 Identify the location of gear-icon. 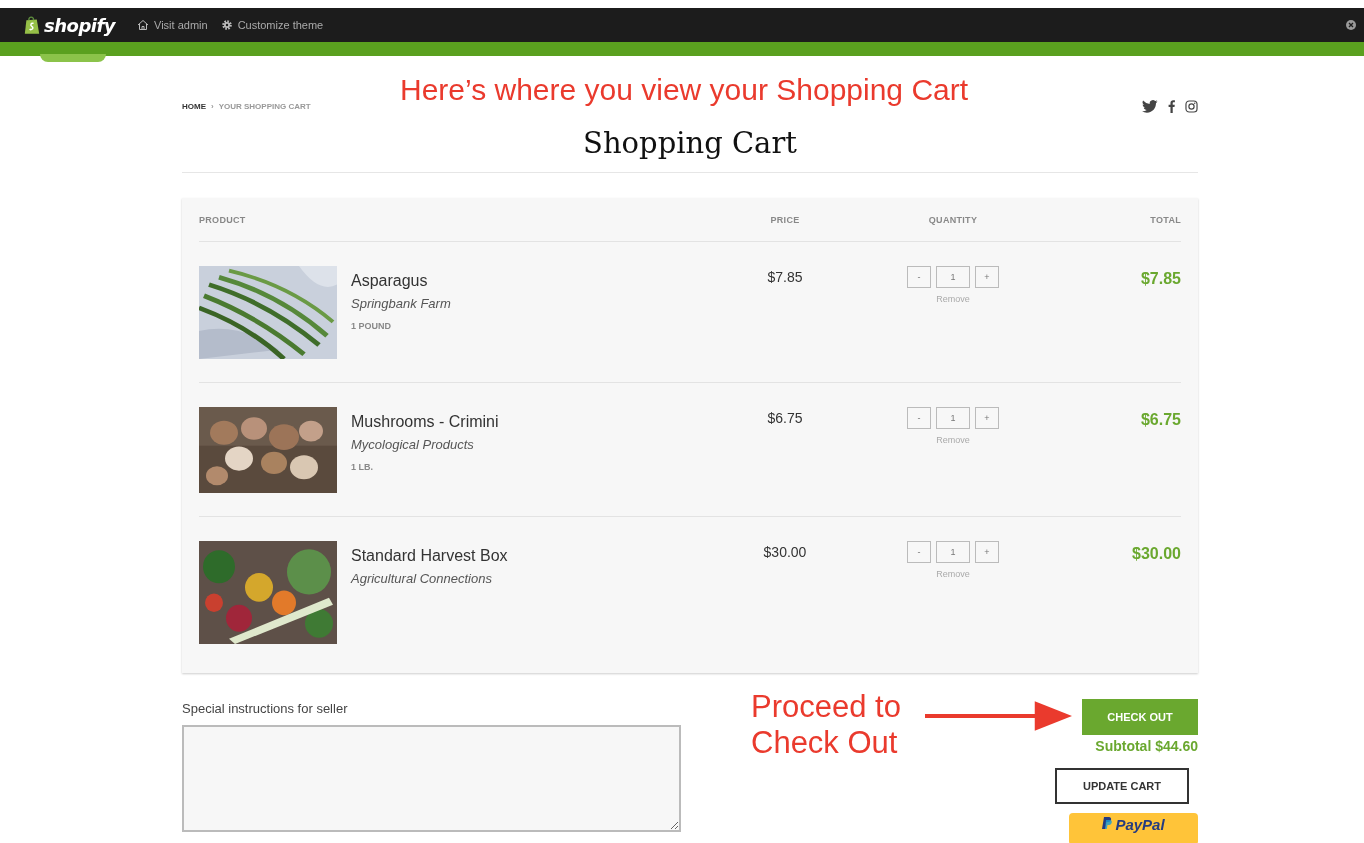
(226, 25).